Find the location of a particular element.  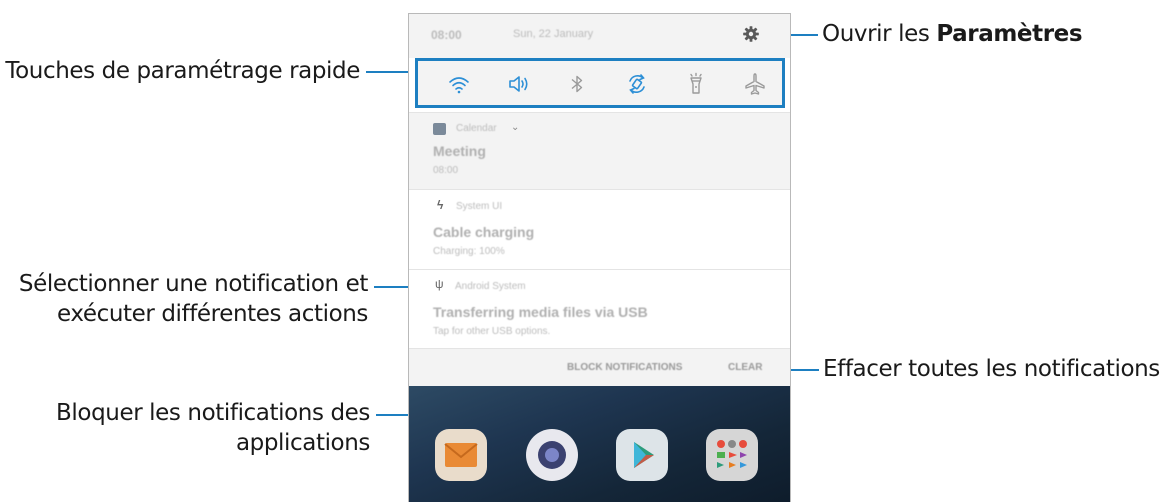

auto-rotate-icon is located at coordinates (637, 84).